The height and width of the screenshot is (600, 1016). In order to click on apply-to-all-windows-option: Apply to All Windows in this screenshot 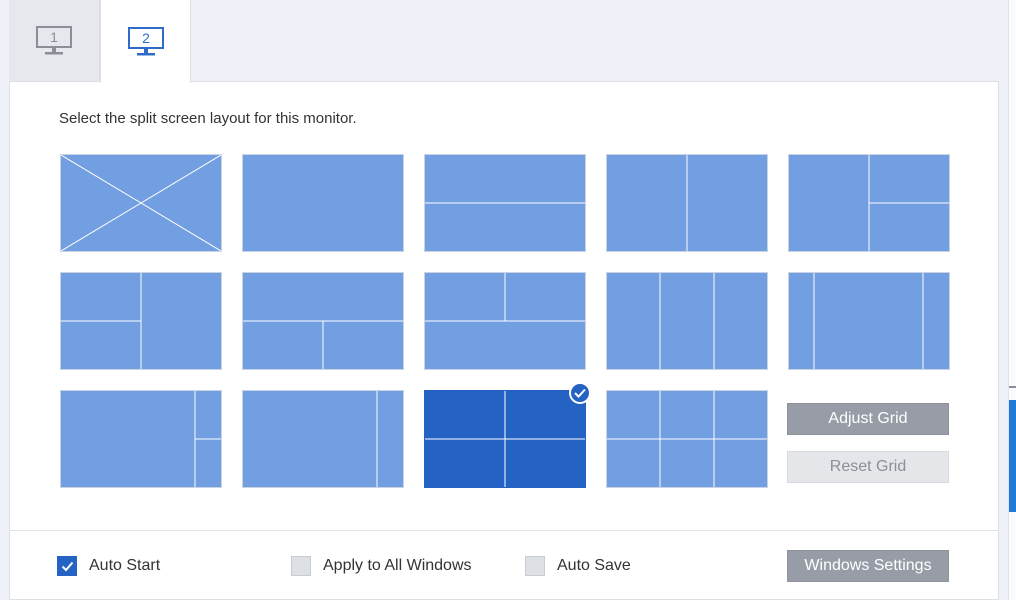, I will do `click(381, 566)`.